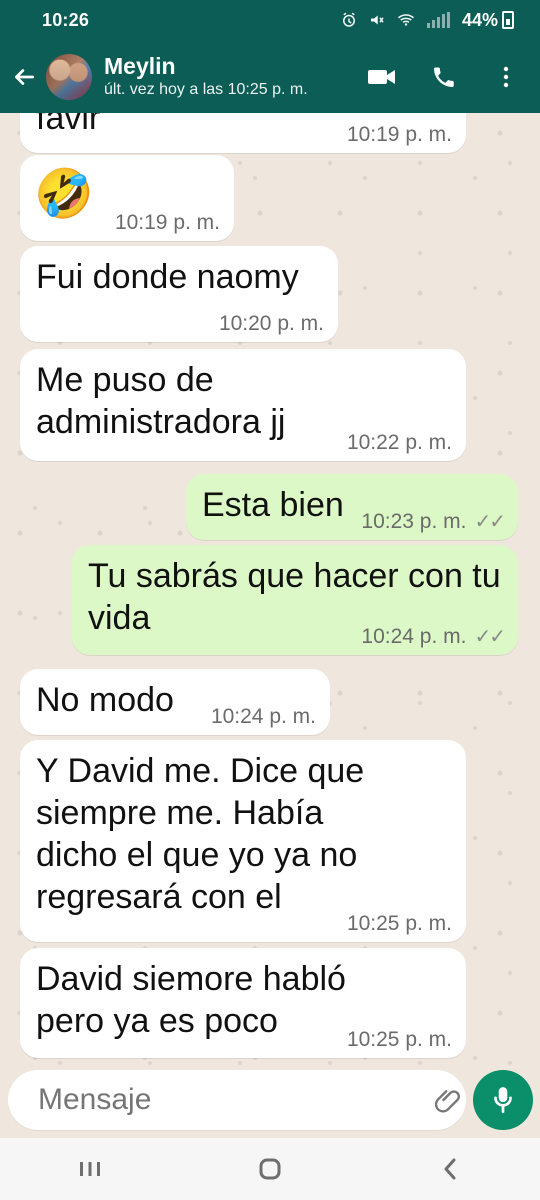 This screenshot has width=540, height=1200. I want to click on phone-icon, so click(444, 76).